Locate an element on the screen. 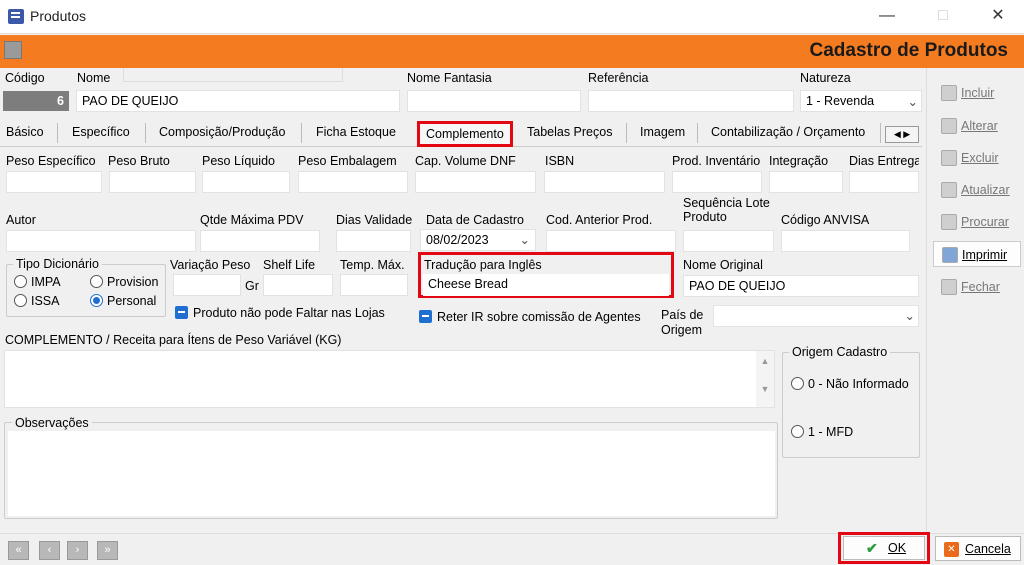  tab-ficha-estoque: Ficha Estoque is located at coordinates (356, 132).